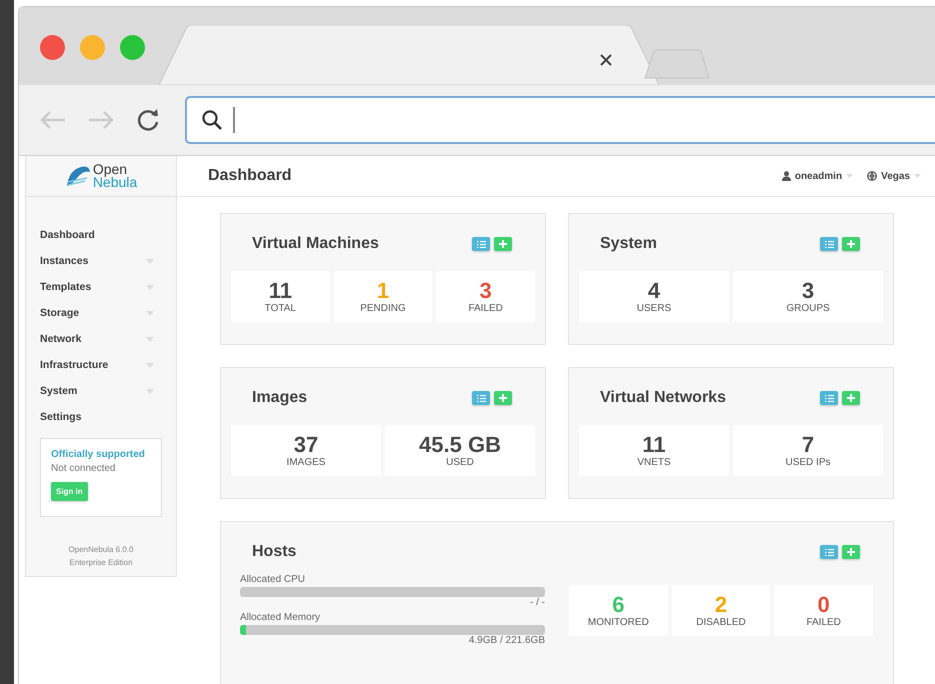 Image resolution: width=935 pixels, height=684 pixels. What do you see at coordinates (280, 398) in the screenshot?
I see `card-title: Images` at bounding box center [280, 398].